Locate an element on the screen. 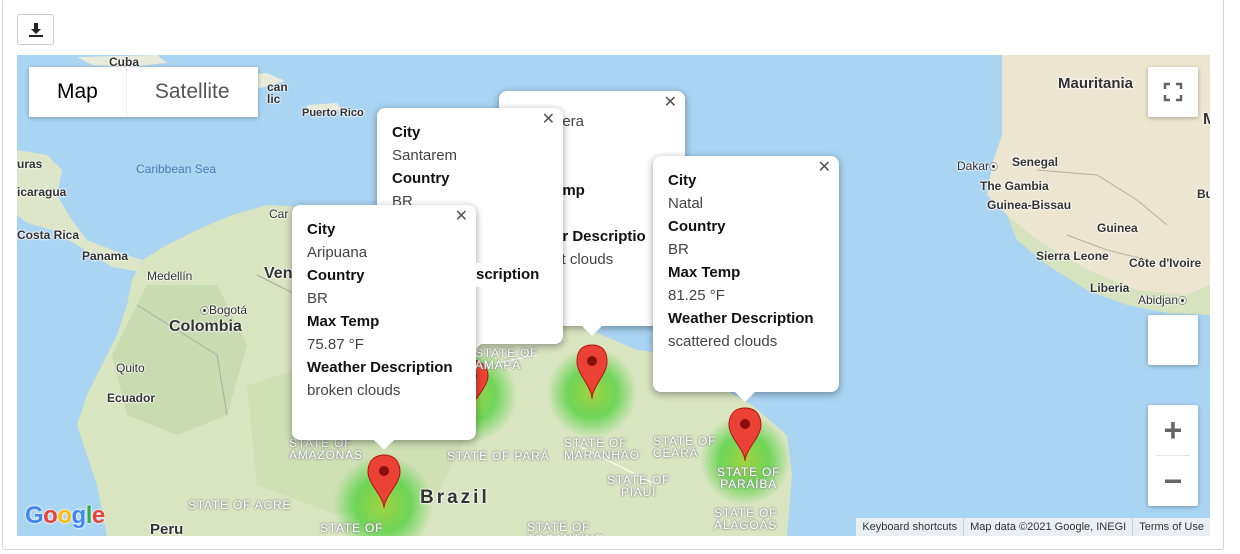  label-burkina-partial: Bu is located at coordinates (1203, 194).